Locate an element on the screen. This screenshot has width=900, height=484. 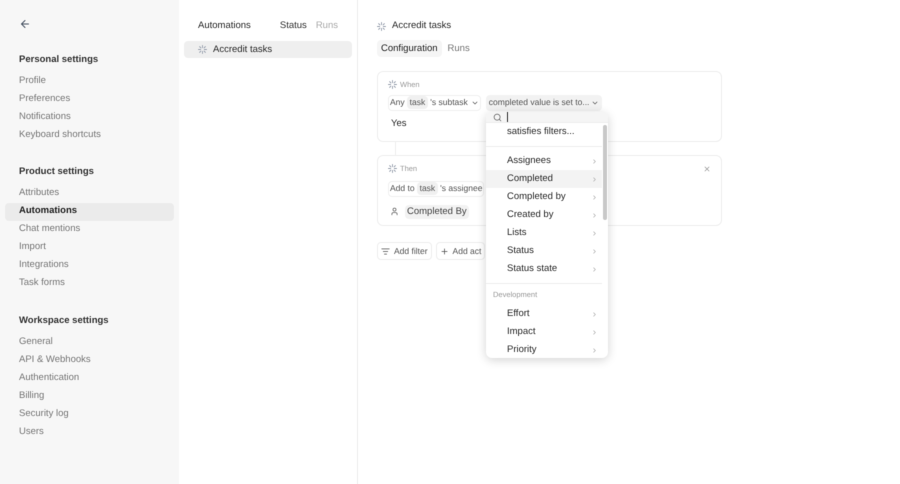
automation-item: Accredit tasks is located at coordinates (268, 49).